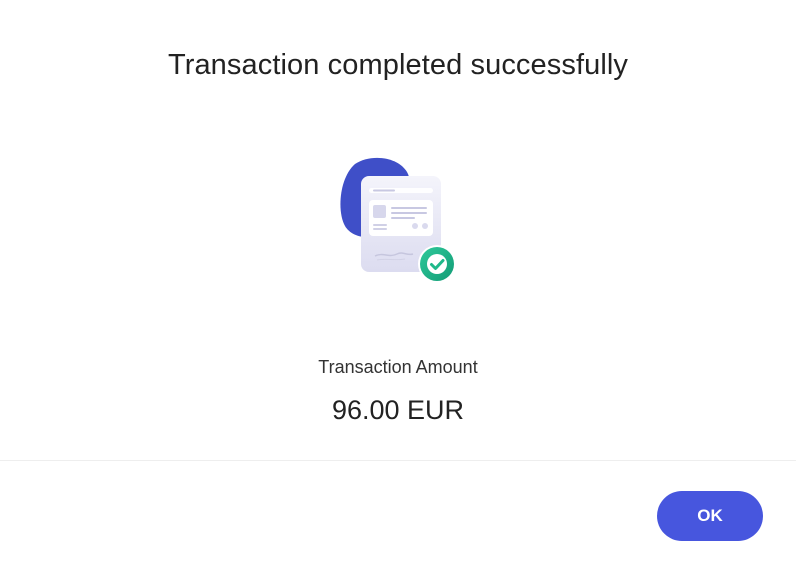  What do you see at coordinates (398, 367) in the screenshot?
I see `amount-label: Transaction Amount` at bounding box center [398, 367].